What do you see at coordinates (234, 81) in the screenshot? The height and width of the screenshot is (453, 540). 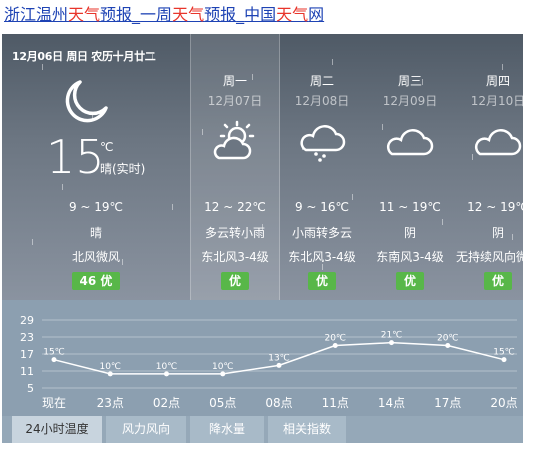 I see `day-week: 周一` at bounding box center [234, 81].